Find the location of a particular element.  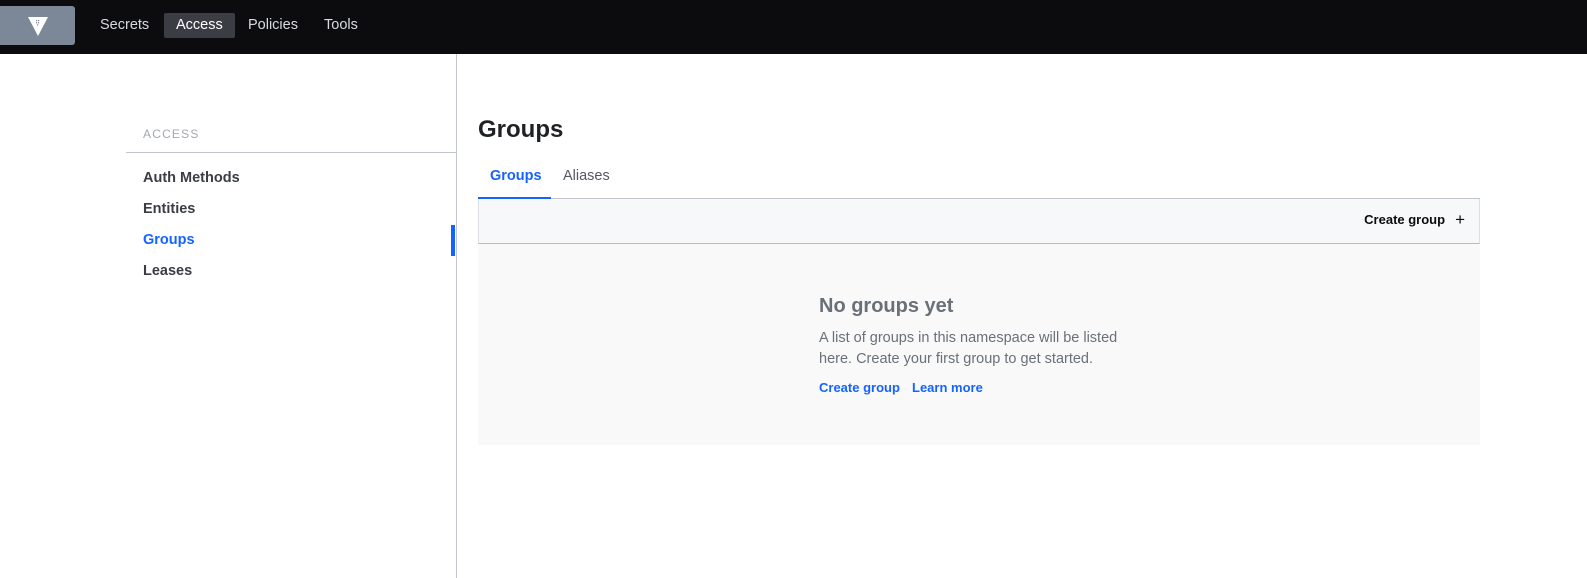

nav-item-secrets: Secrets is located at coordinates (124, 25).